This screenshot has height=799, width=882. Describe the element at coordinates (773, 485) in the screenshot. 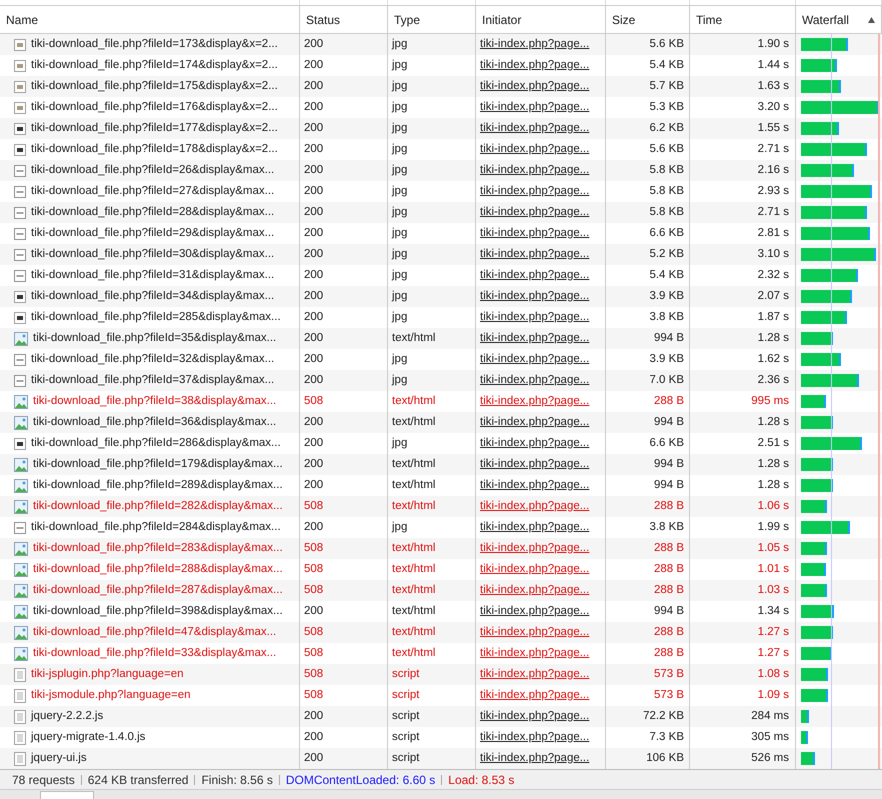

I see `time-text: 1.28 s` at that location.